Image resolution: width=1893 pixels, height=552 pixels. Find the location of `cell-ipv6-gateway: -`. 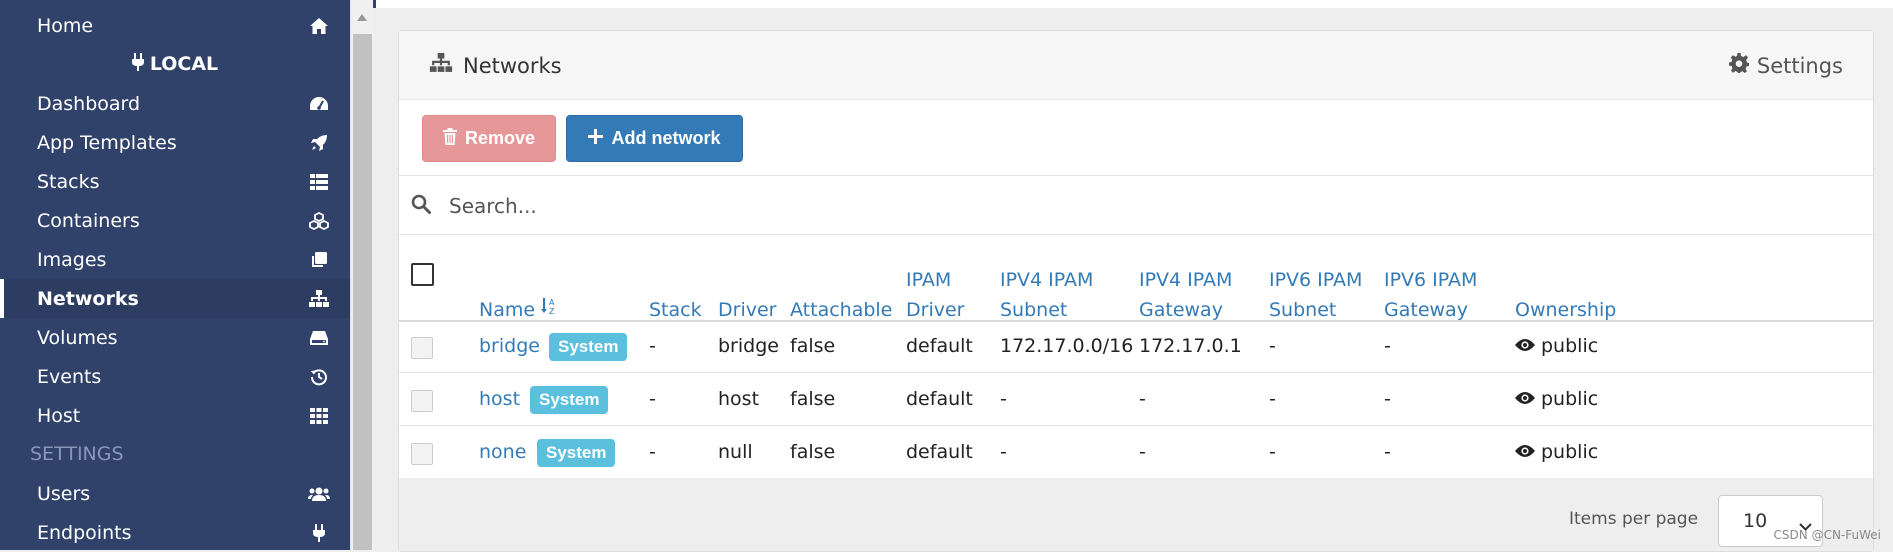

cell-ipv6-gateway: - is located at coordinates (1387, 346).